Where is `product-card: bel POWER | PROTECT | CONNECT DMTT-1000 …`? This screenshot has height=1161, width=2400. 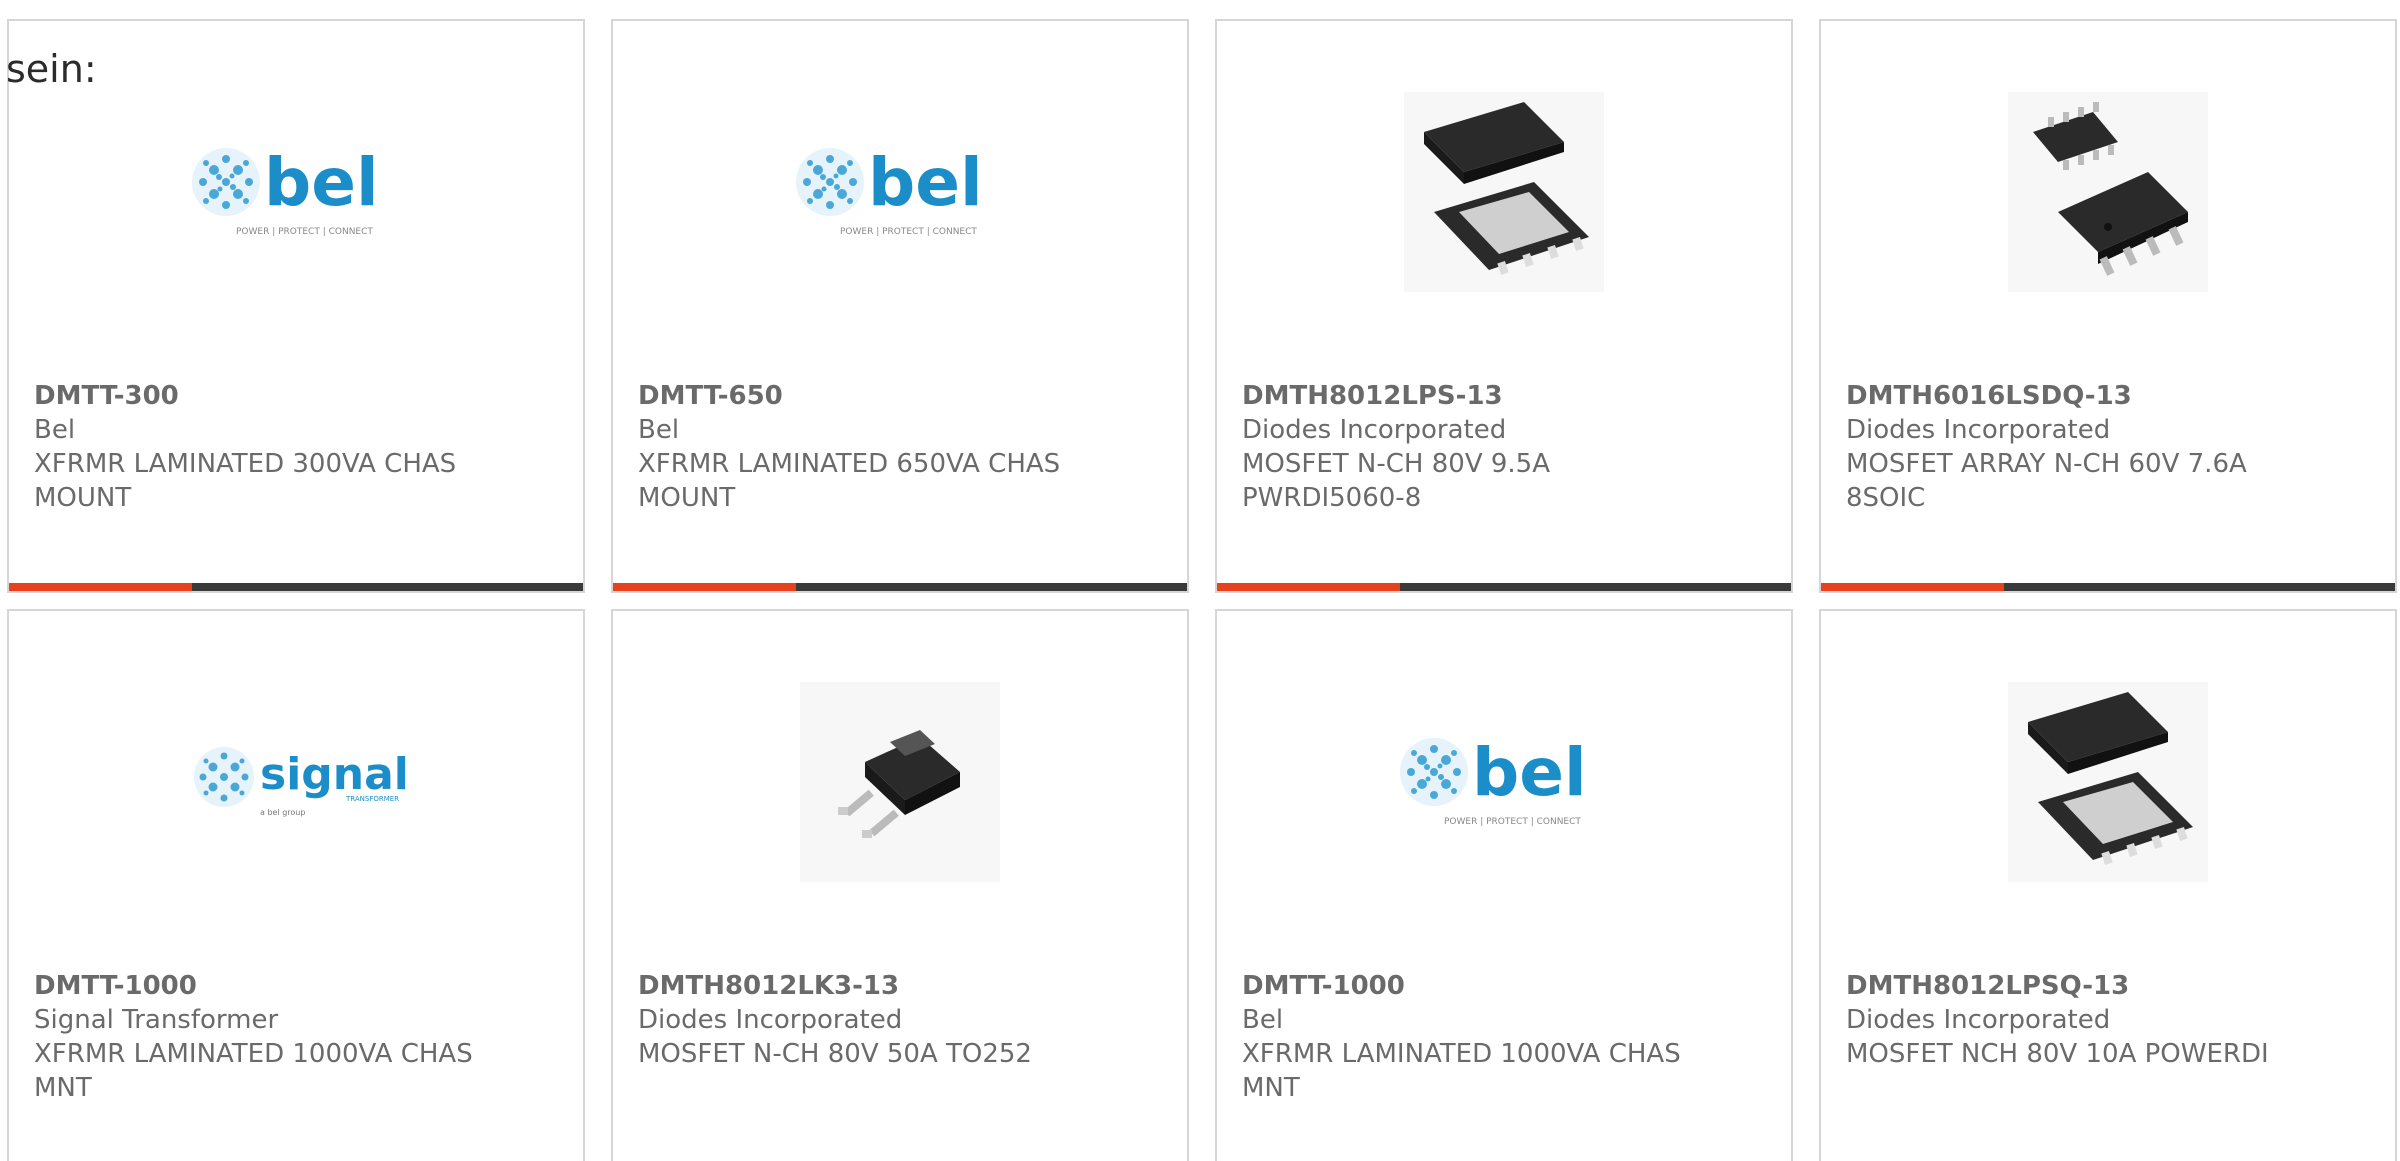
product-card: bel POWER | PROTECT | CONNECT DMTT-1000 … is located at coordinates (1504, 885).